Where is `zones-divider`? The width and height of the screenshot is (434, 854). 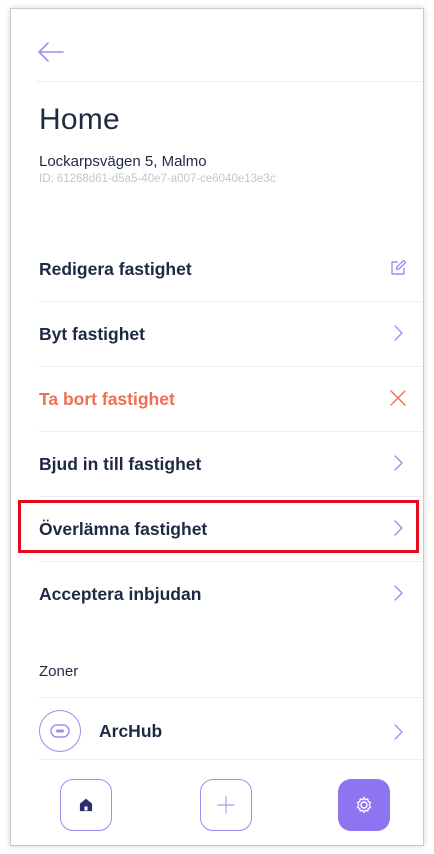
zones-divider is located at coordinates (231, 697).